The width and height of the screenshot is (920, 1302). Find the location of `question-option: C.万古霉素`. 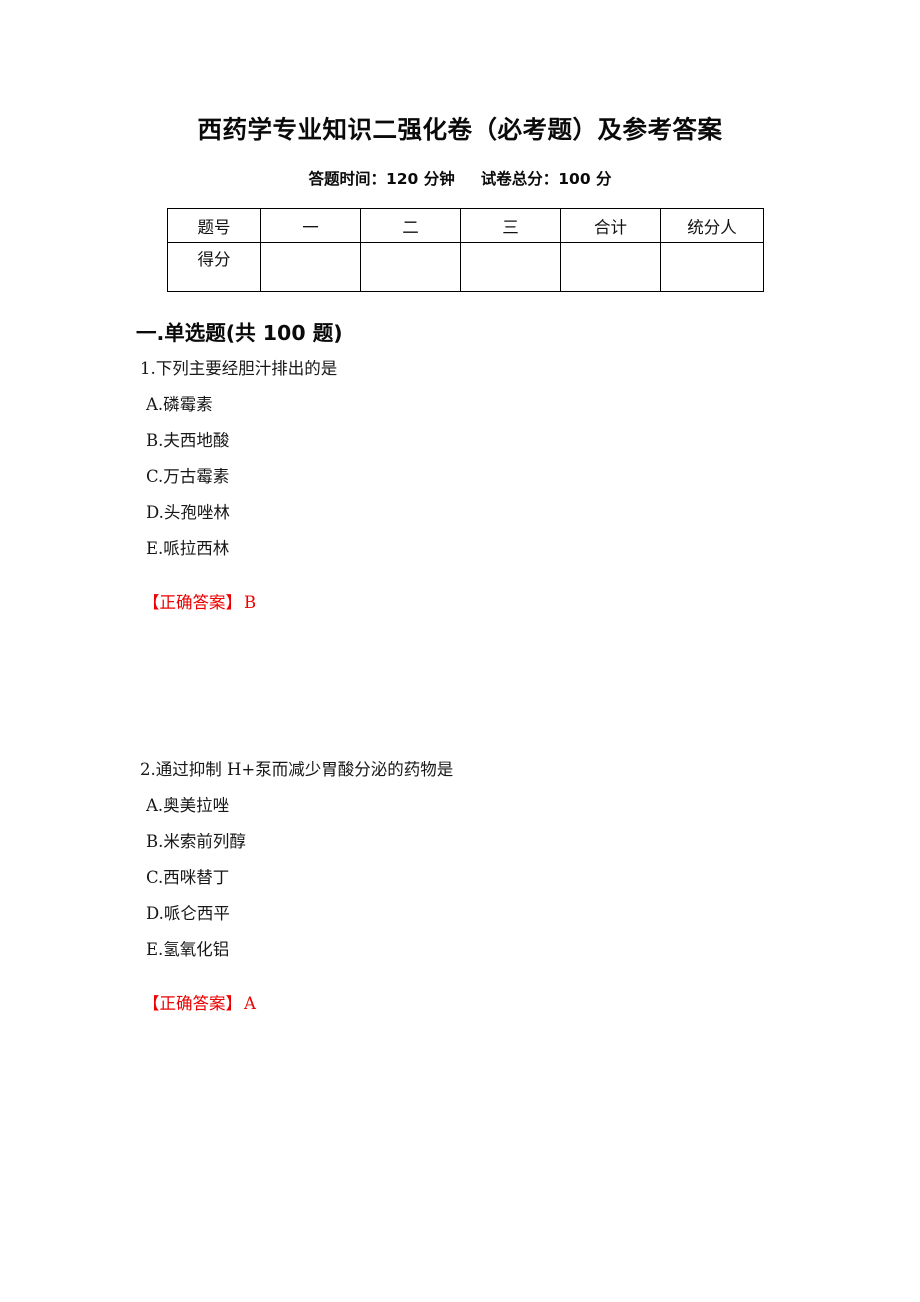

question-option: C.万古霉素 is located at coordinates (460, 486).